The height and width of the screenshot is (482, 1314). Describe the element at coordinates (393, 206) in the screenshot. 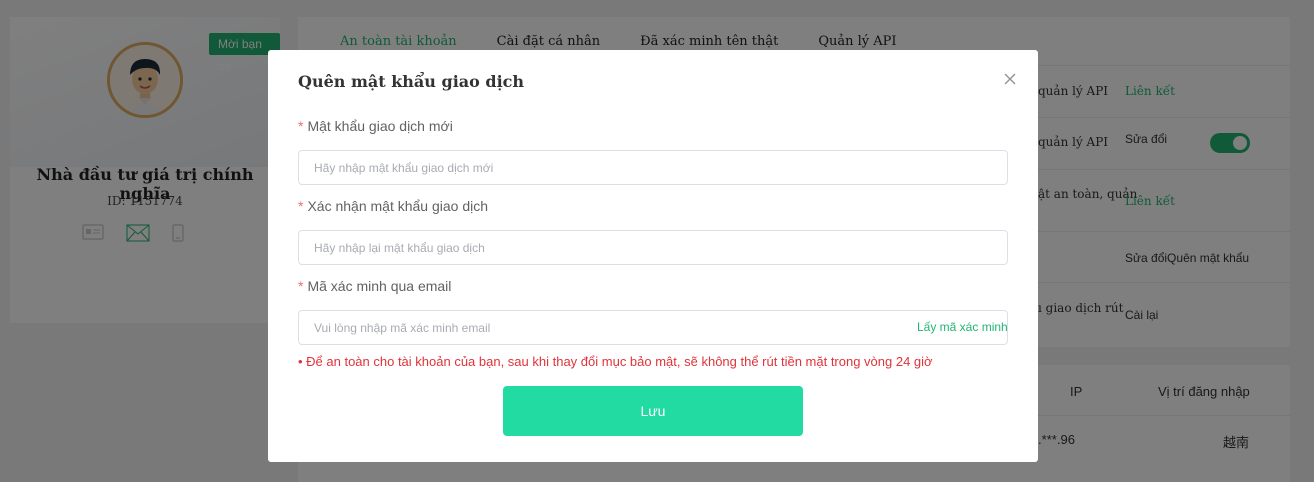

I see `confirm-password-label: * Xác nhận mật khẩu giao dịch` at that location.